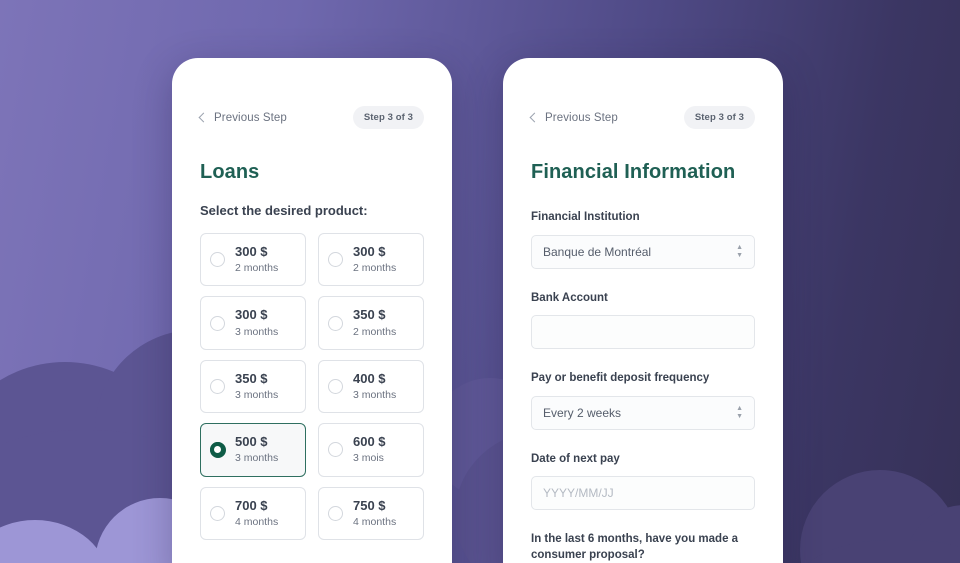 The image size is (960, 563). Describe the element at coordinates (642, 93) in the screenshot. I see `right-topbar: Previous Step Step 3 of 3` at that location.